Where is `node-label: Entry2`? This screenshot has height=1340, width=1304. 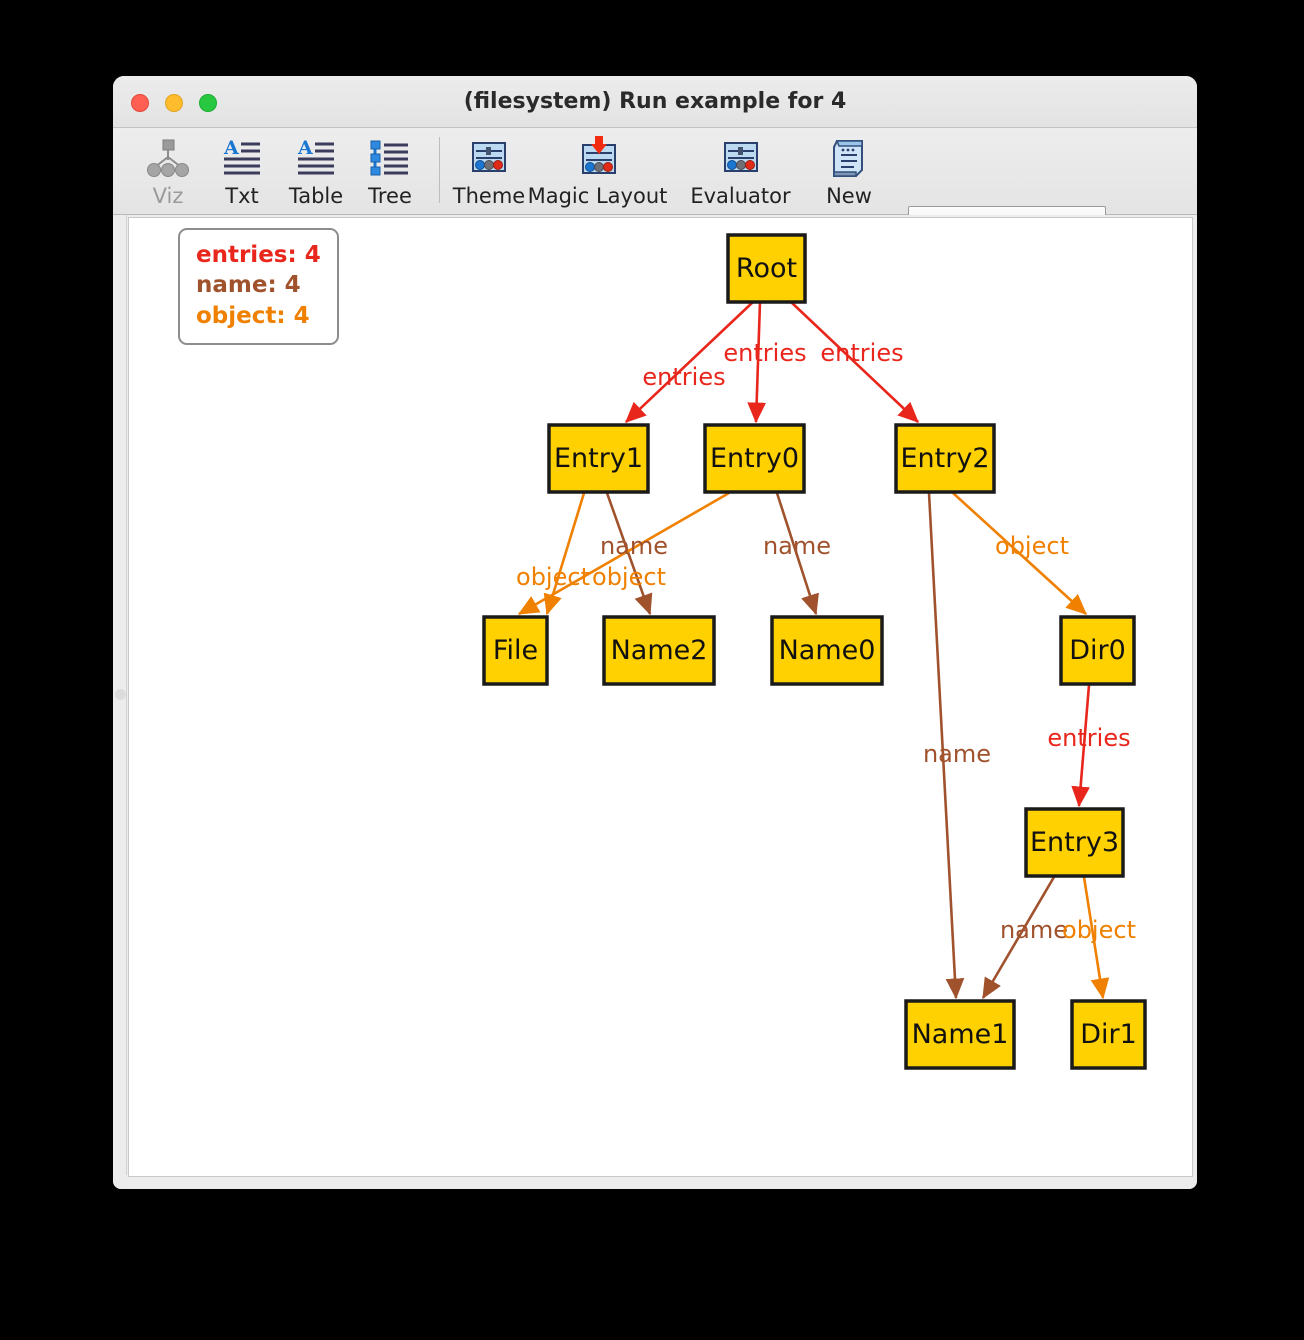 node-label: Entry2 is located at coordinates (944, 458).